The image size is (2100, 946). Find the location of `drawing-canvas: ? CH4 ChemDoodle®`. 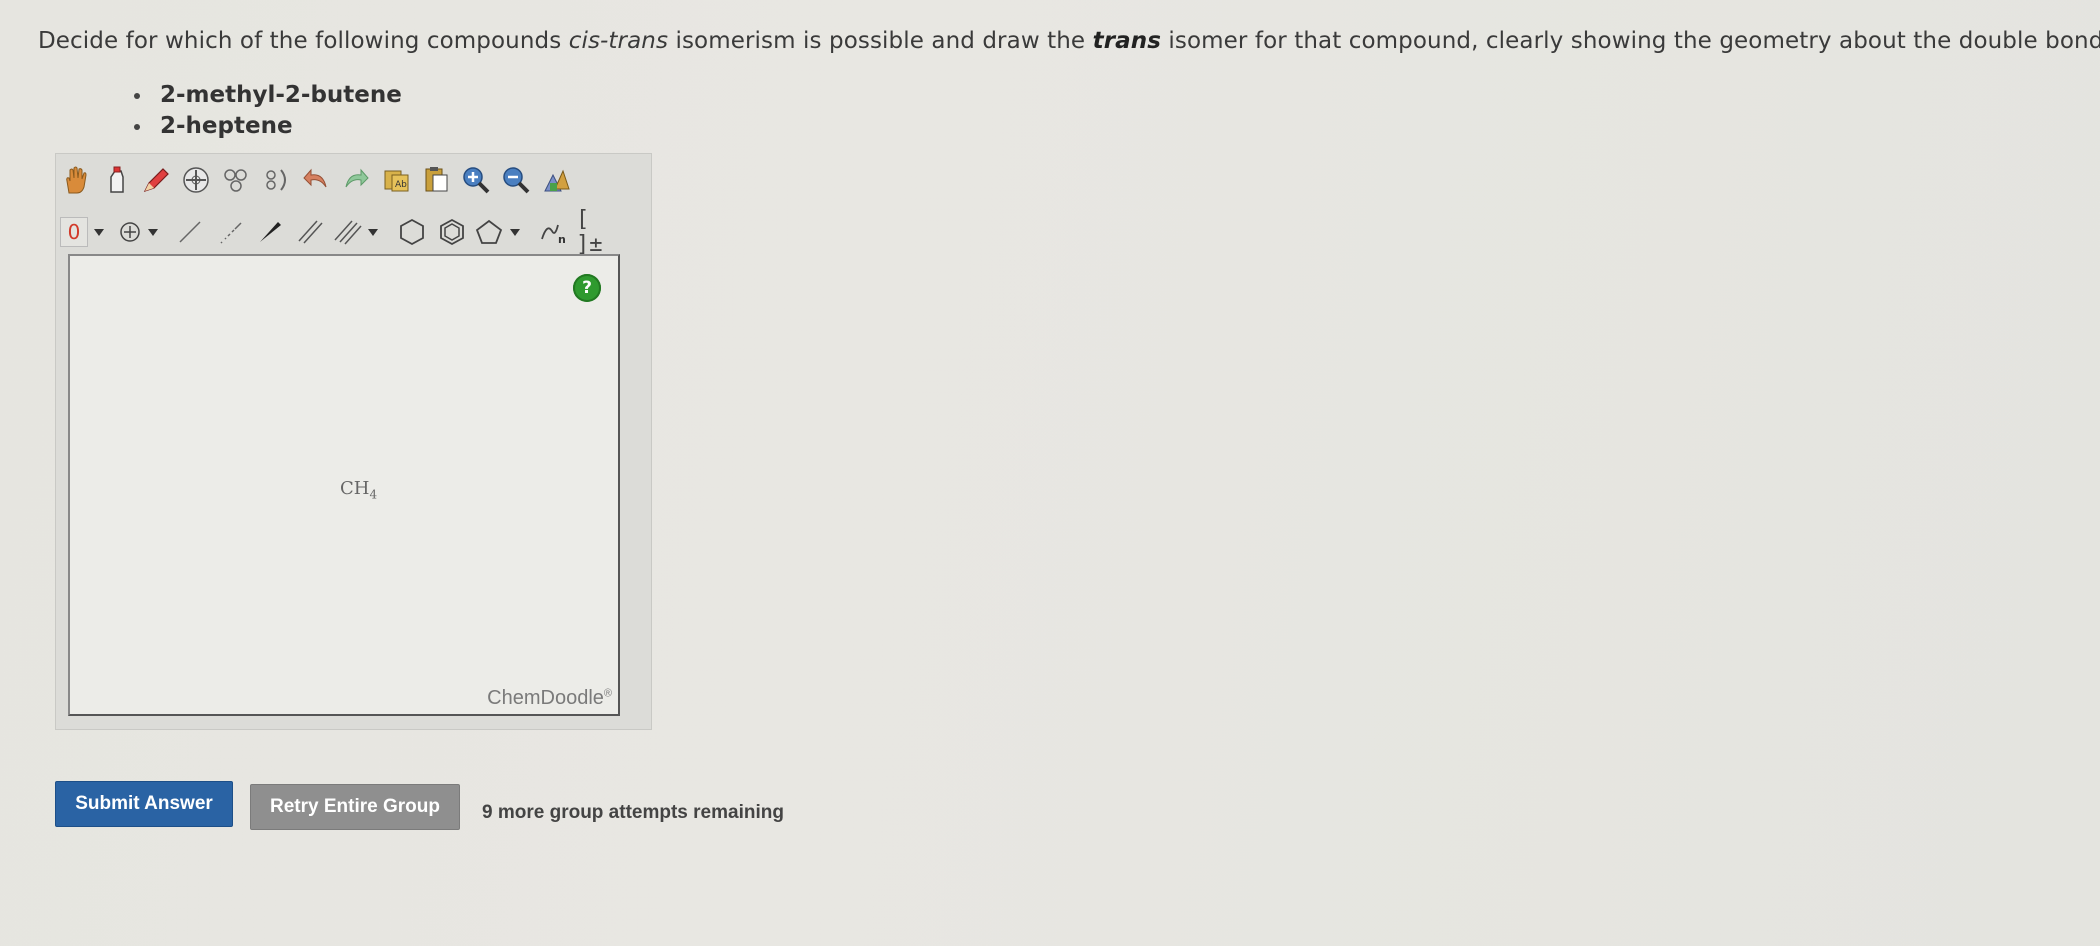

drawing-canvas: ? CH4 ChemDoodle® is located at coordinates (344, 485).